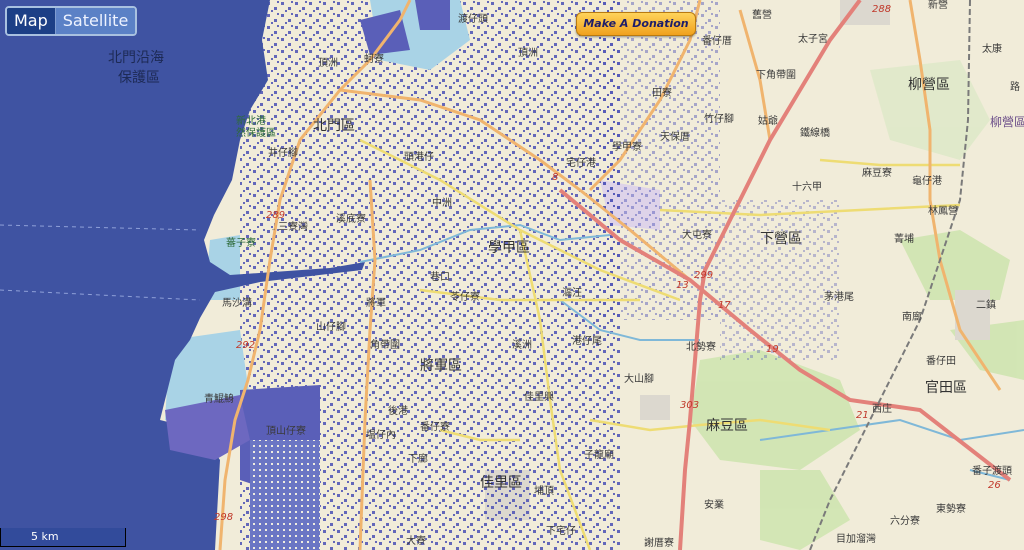 The height and width of the screenshot is (550, 1024). Describe the element at coordinates (539, 396) in the screenshot. I see `svg-text: 佳里興` at that location.